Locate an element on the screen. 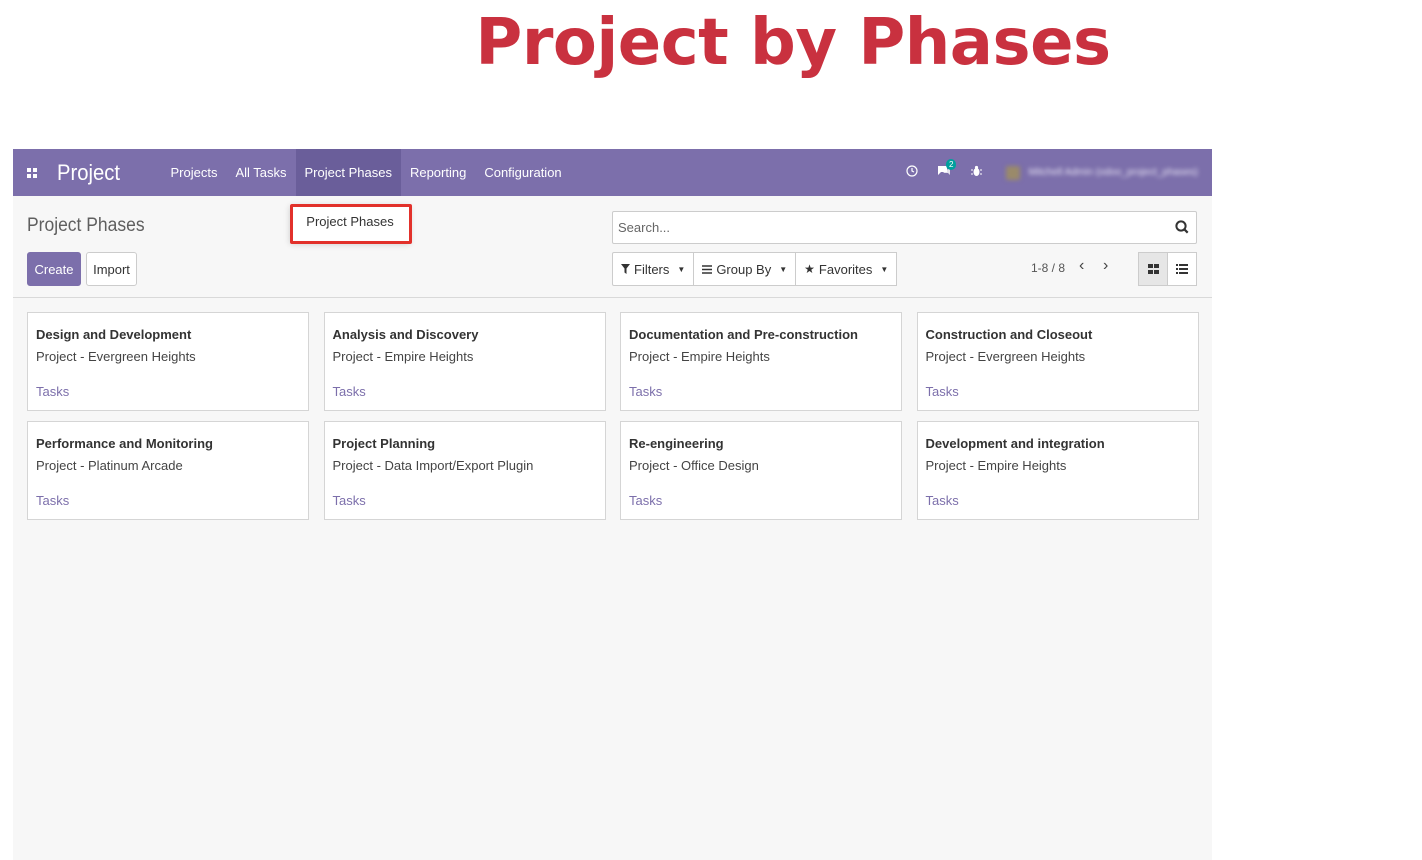 The height and width of the screenshot is (860, 1422). favorites-label: Favorites is located at coordinates (845, 269).